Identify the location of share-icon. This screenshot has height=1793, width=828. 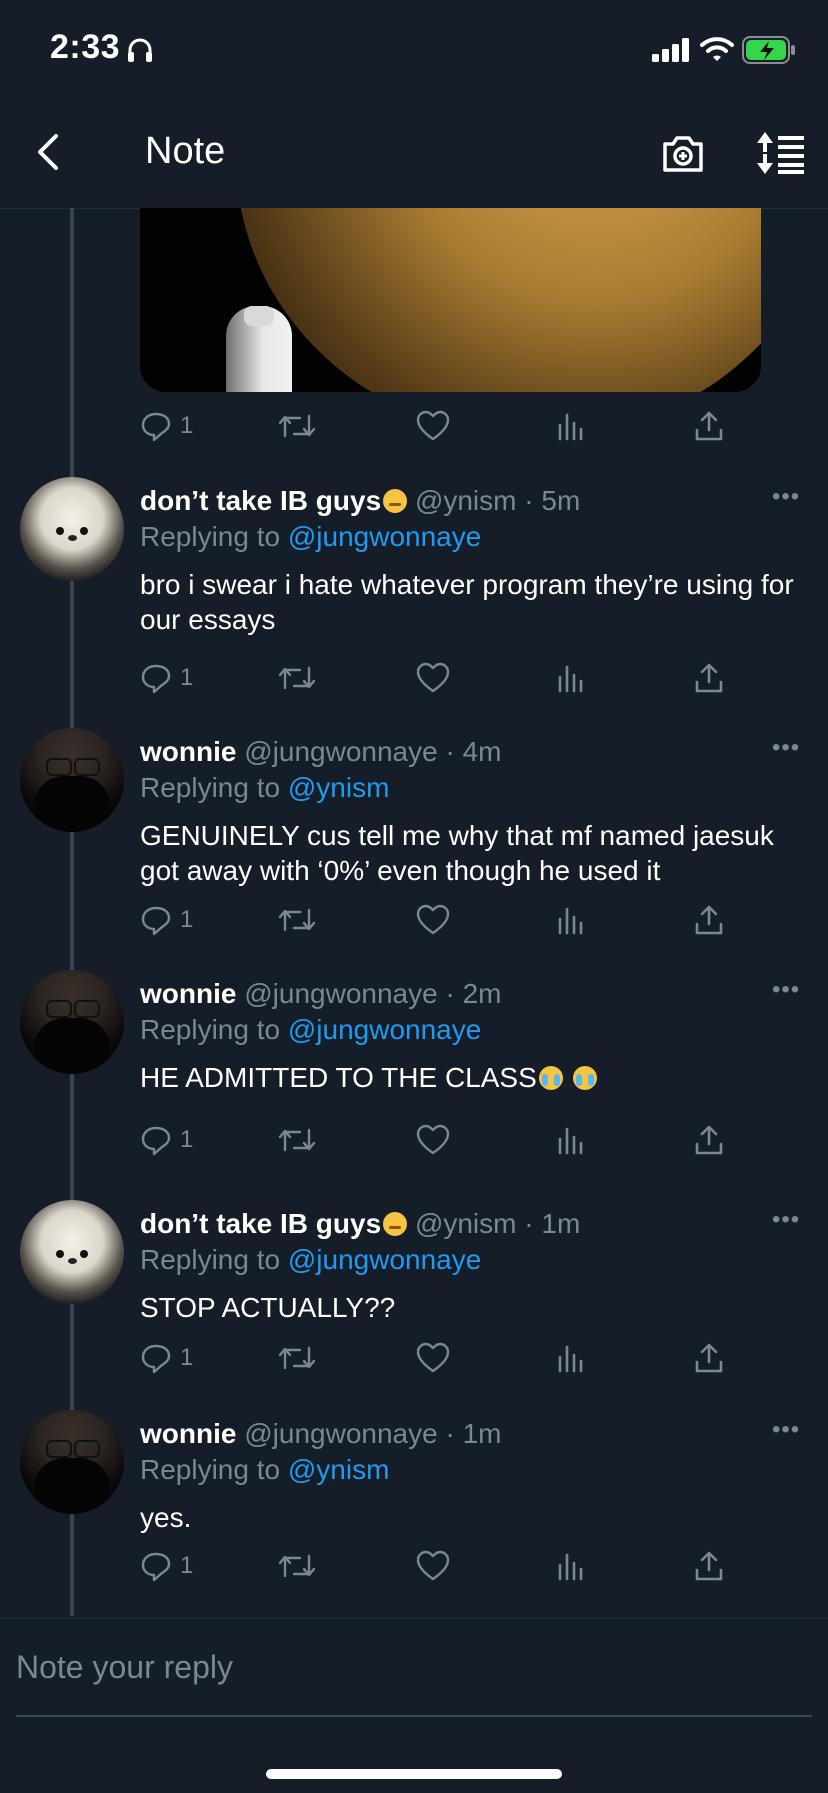
(709, 1358).